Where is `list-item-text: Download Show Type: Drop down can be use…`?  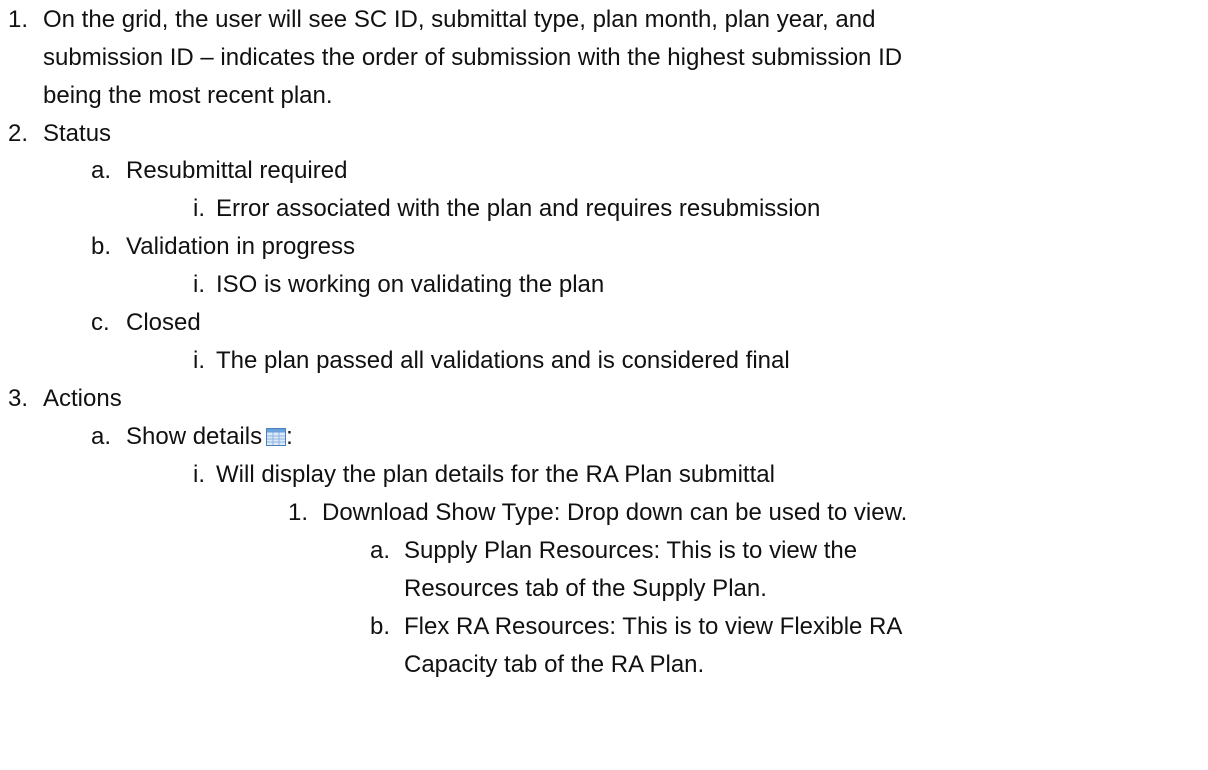
list-item-text: Download Show Type: Drop down can be use… is located at coordinates (615, 512).